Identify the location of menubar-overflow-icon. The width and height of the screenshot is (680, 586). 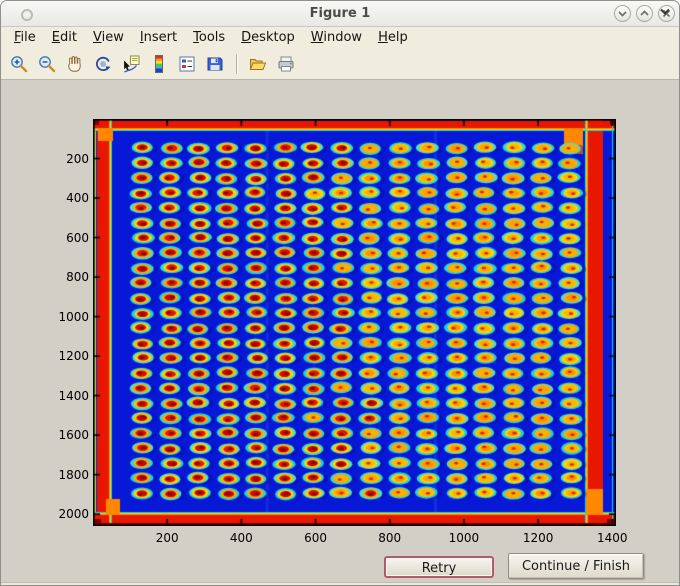
(665, 12).